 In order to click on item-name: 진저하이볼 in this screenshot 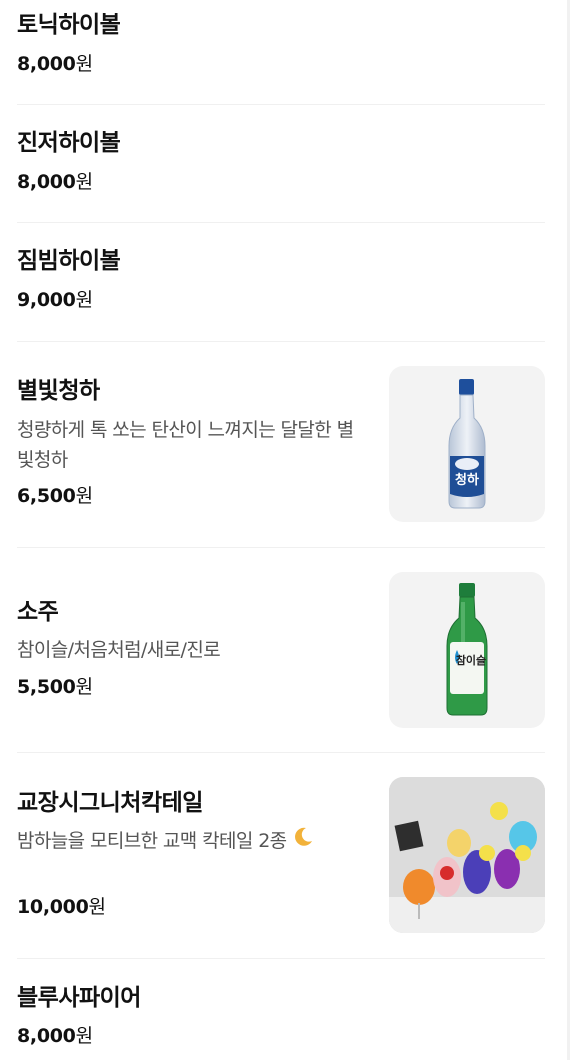, I will do `click(69, 143)`.